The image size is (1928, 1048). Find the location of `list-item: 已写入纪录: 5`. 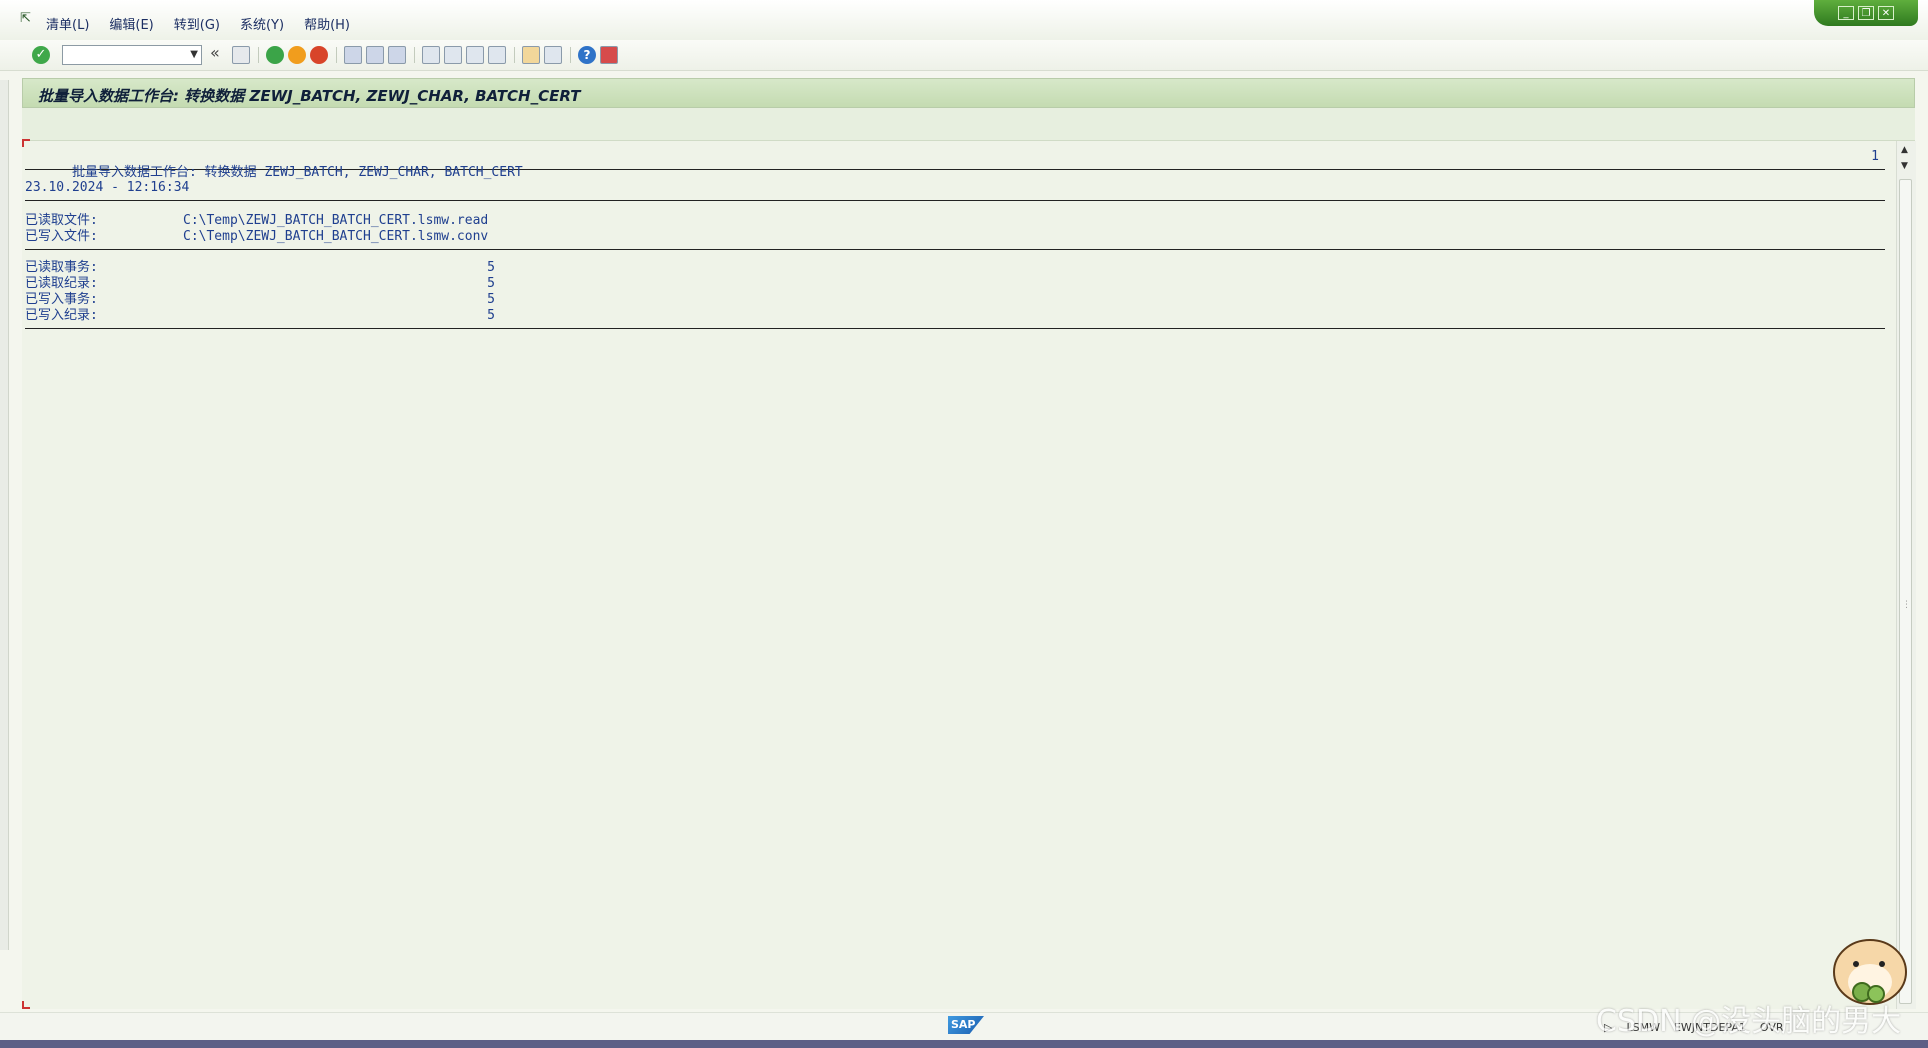

list-item: 已写入纪录: 5 is located at coordinates (955, 316).